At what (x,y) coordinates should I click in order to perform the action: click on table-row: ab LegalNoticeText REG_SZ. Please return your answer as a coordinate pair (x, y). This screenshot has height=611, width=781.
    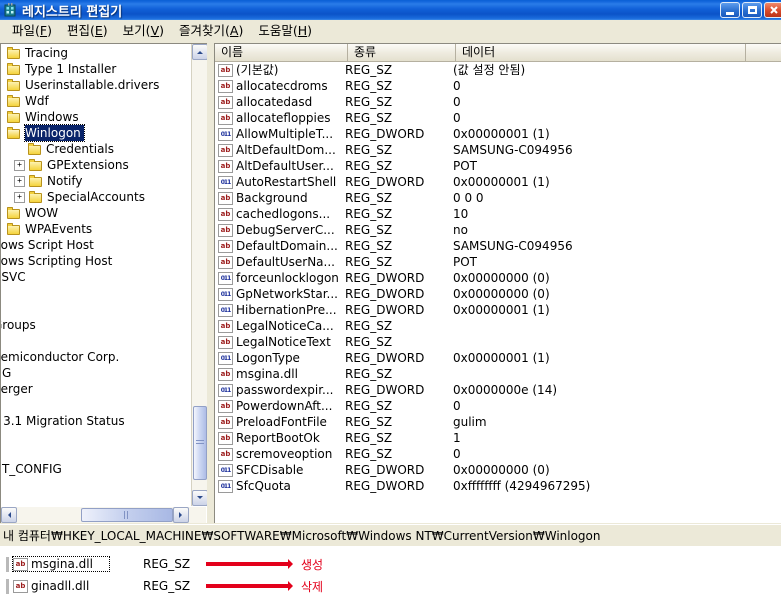
    Looking at the image, I should click on (498, 342).